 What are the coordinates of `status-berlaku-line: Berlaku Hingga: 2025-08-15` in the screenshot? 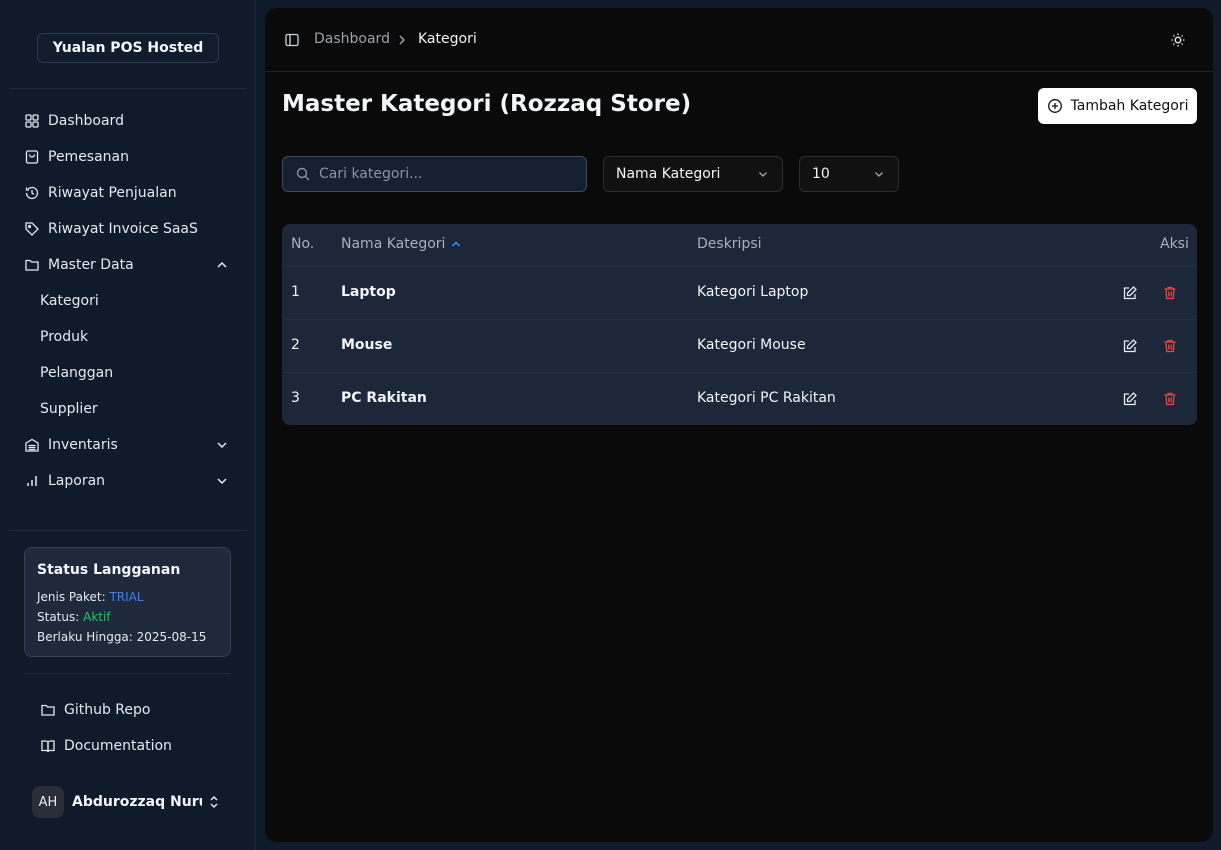 It's located at (127, 637).